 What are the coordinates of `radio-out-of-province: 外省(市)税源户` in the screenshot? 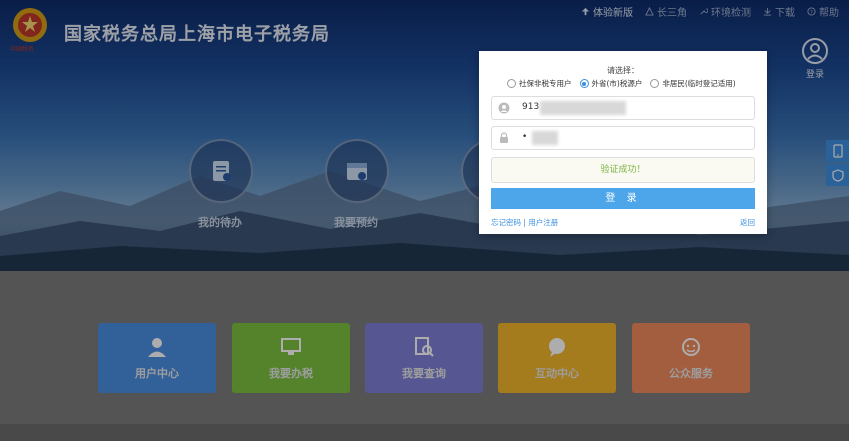 It's located at (611, 83).